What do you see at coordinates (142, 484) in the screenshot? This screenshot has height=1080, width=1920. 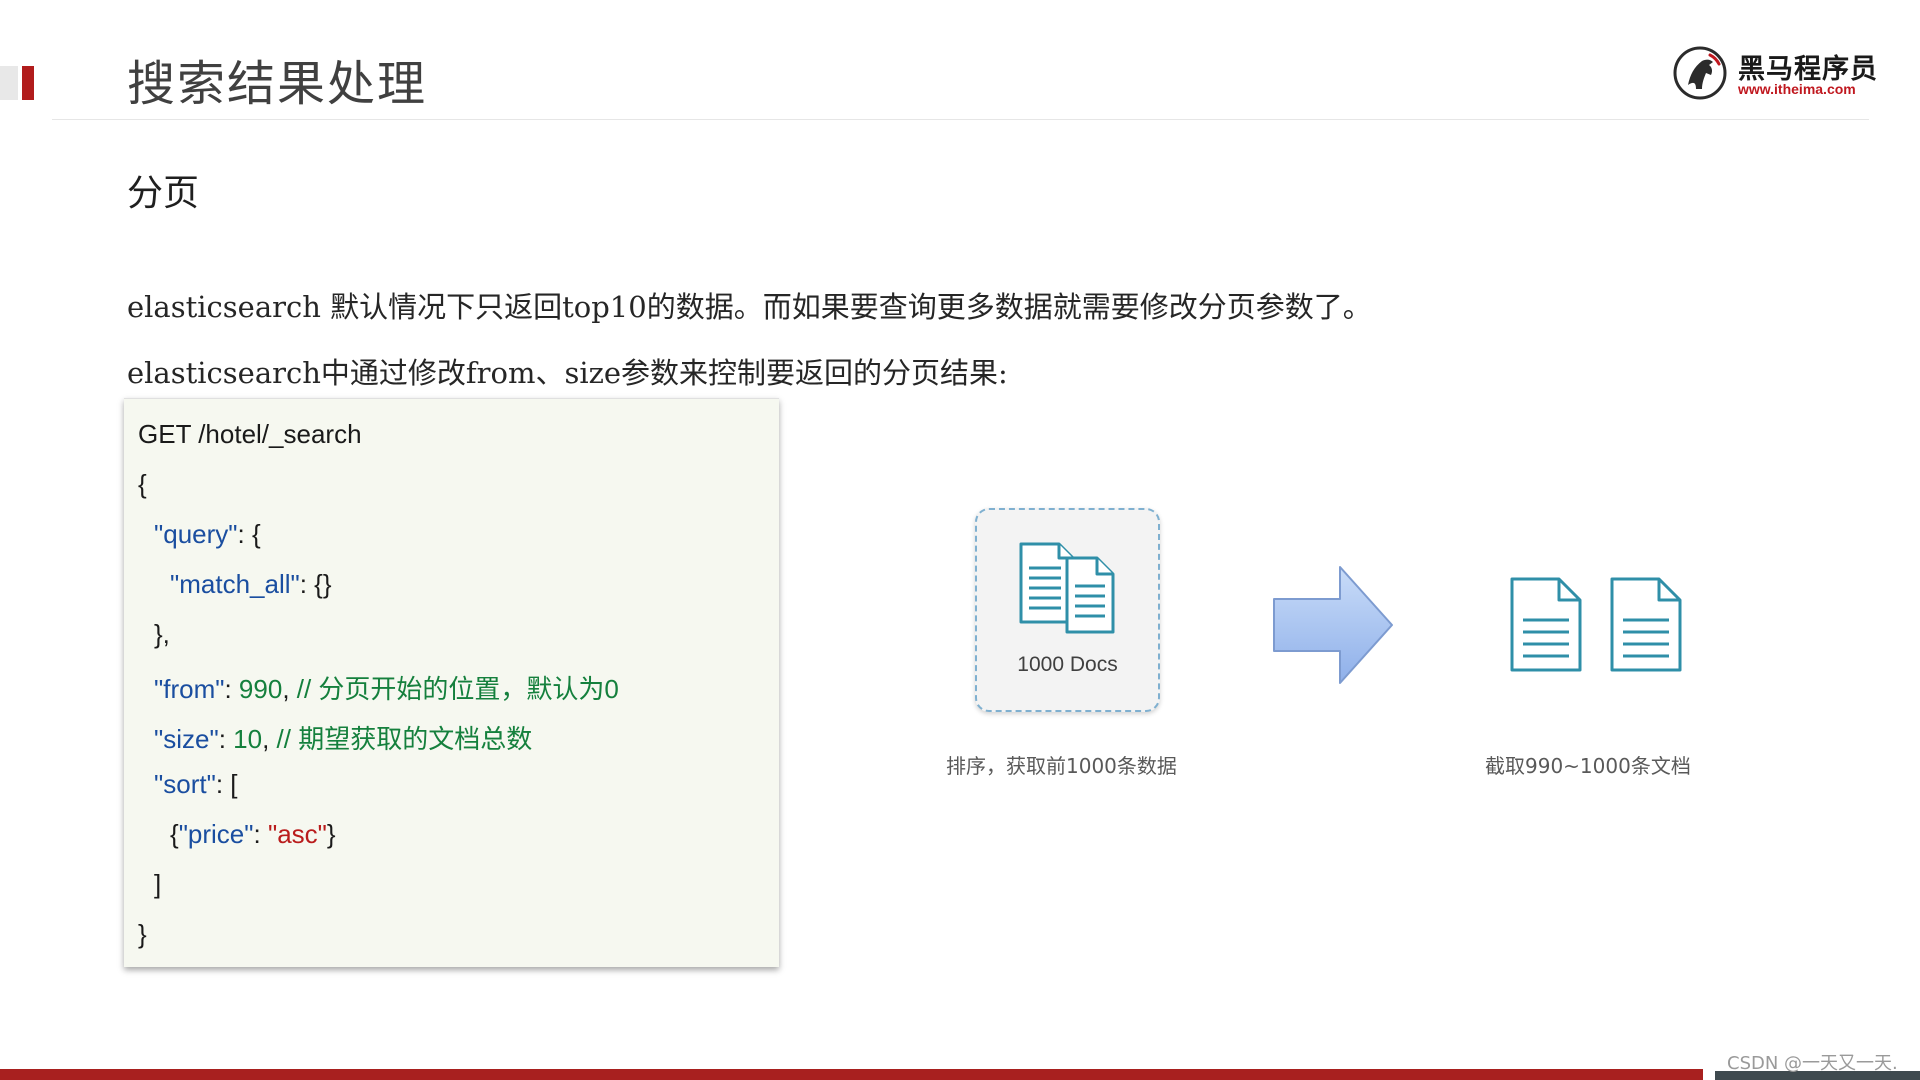 I see `code-line-open-brace: {` at bounding box center [142, 484].